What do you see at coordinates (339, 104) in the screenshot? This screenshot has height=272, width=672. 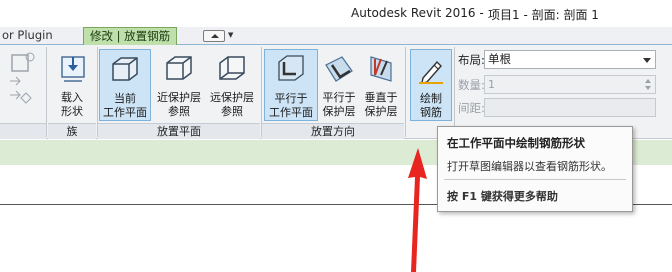 I see `parallel-cover-label: 平行于 保护层` at bounding box center [339, 104].